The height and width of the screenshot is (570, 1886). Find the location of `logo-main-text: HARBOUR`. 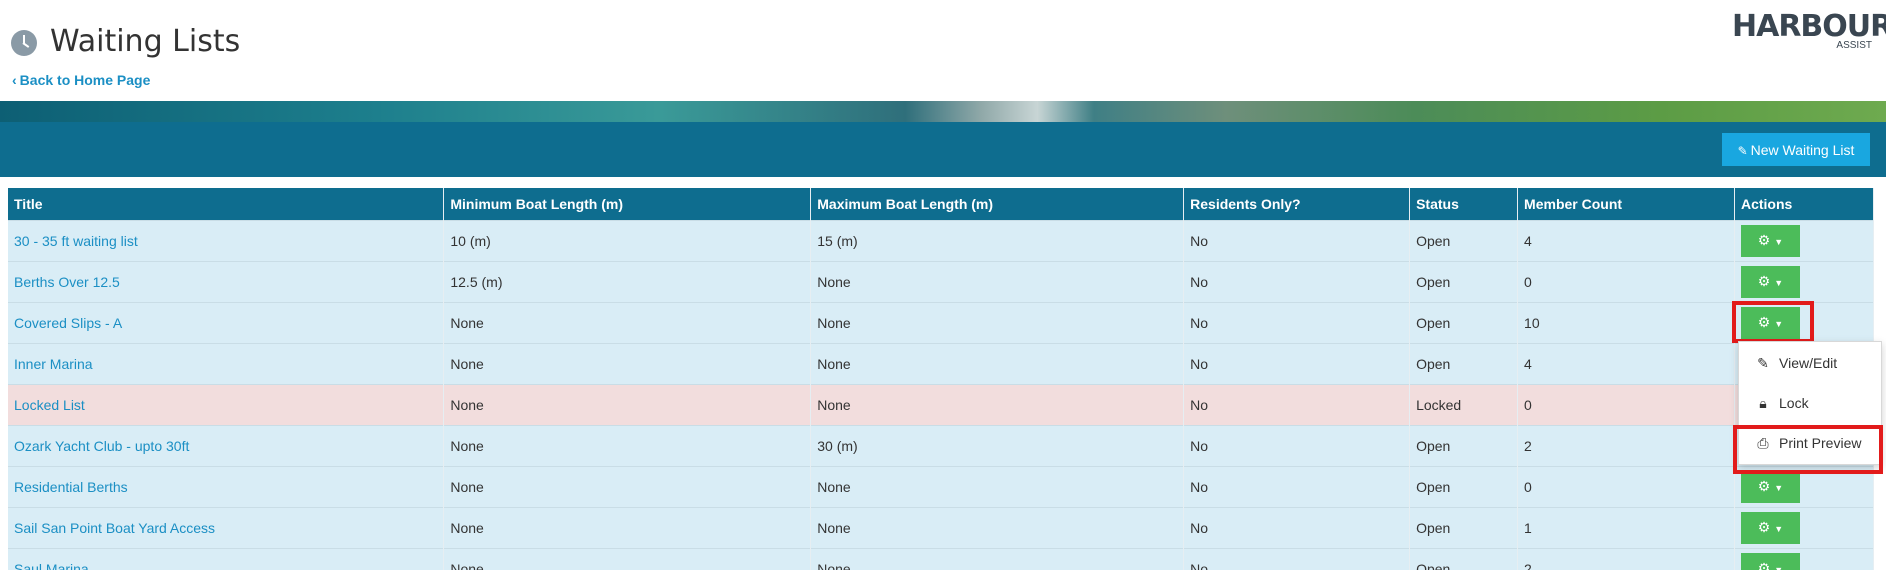

logo-main-text: HARBOUR is located at coordinates (1809, 26).